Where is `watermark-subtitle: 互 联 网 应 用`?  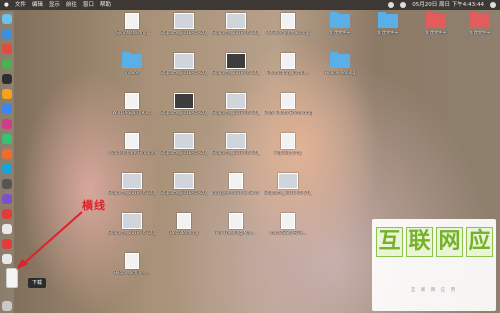
watermark-subtitle: 互 联 网 应 用 is located at coordinates (434, 290).